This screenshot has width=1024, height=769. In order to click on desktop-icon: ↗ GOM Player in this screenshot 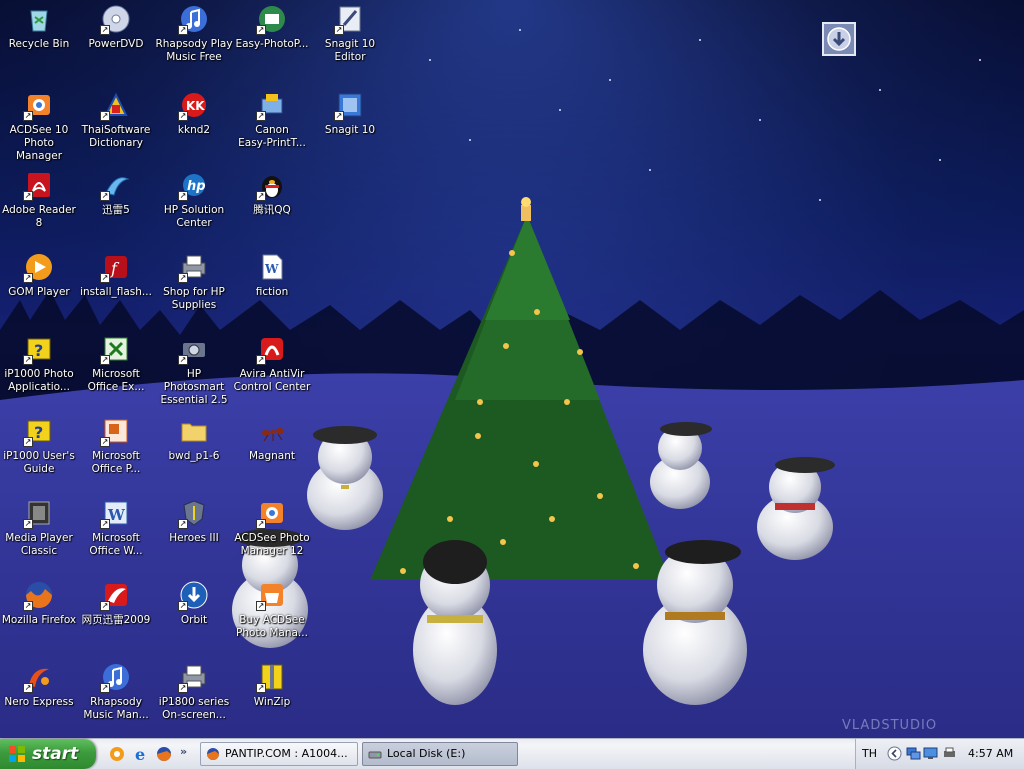, I will do `click(39, 291)`.